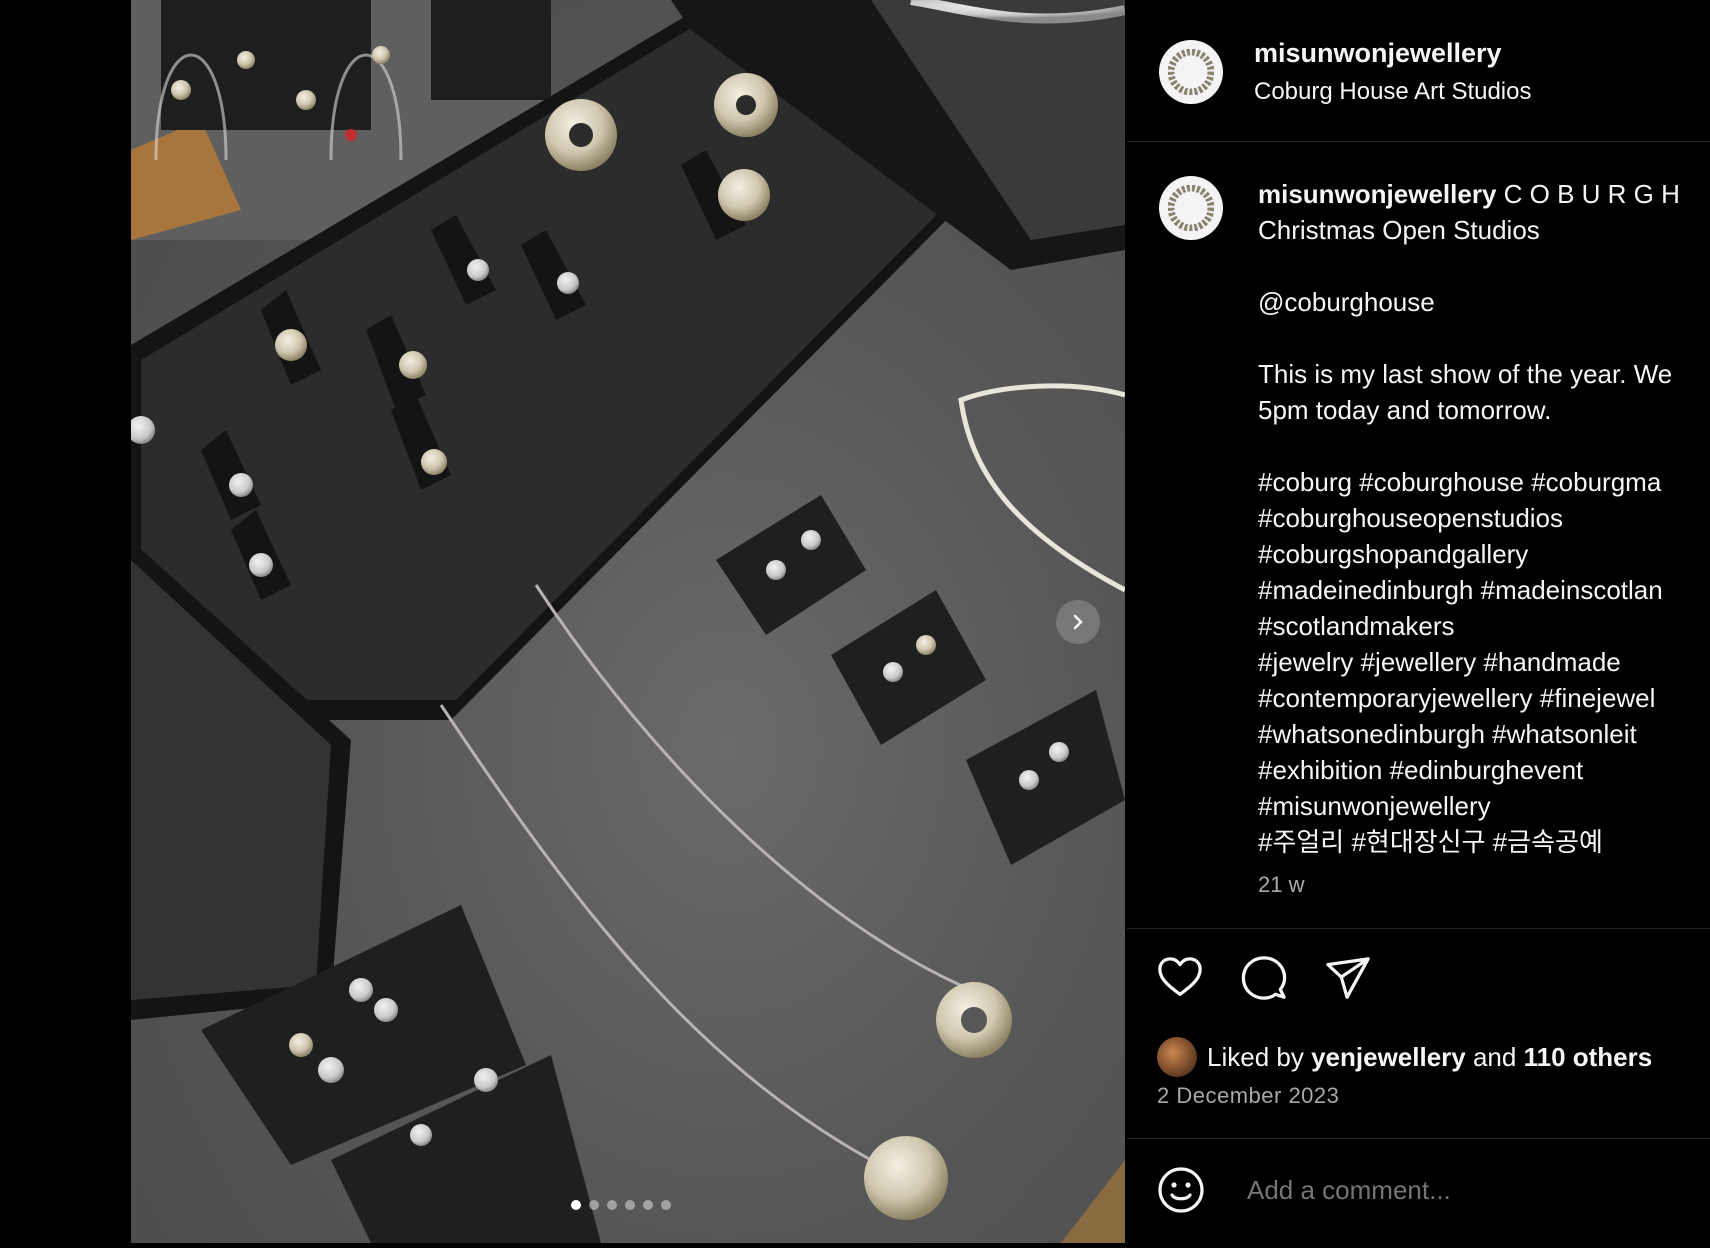 The width and height of the screenshot is (1710, 1248). I want to click on header-username: misunwonjewellery, so click(1378, 53).